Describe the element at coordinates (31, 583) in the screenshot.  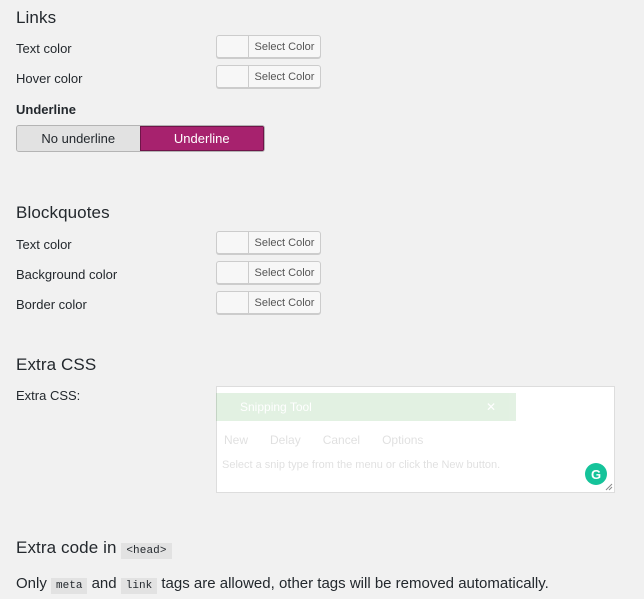
I see `desc-text-1: Only` at that location.